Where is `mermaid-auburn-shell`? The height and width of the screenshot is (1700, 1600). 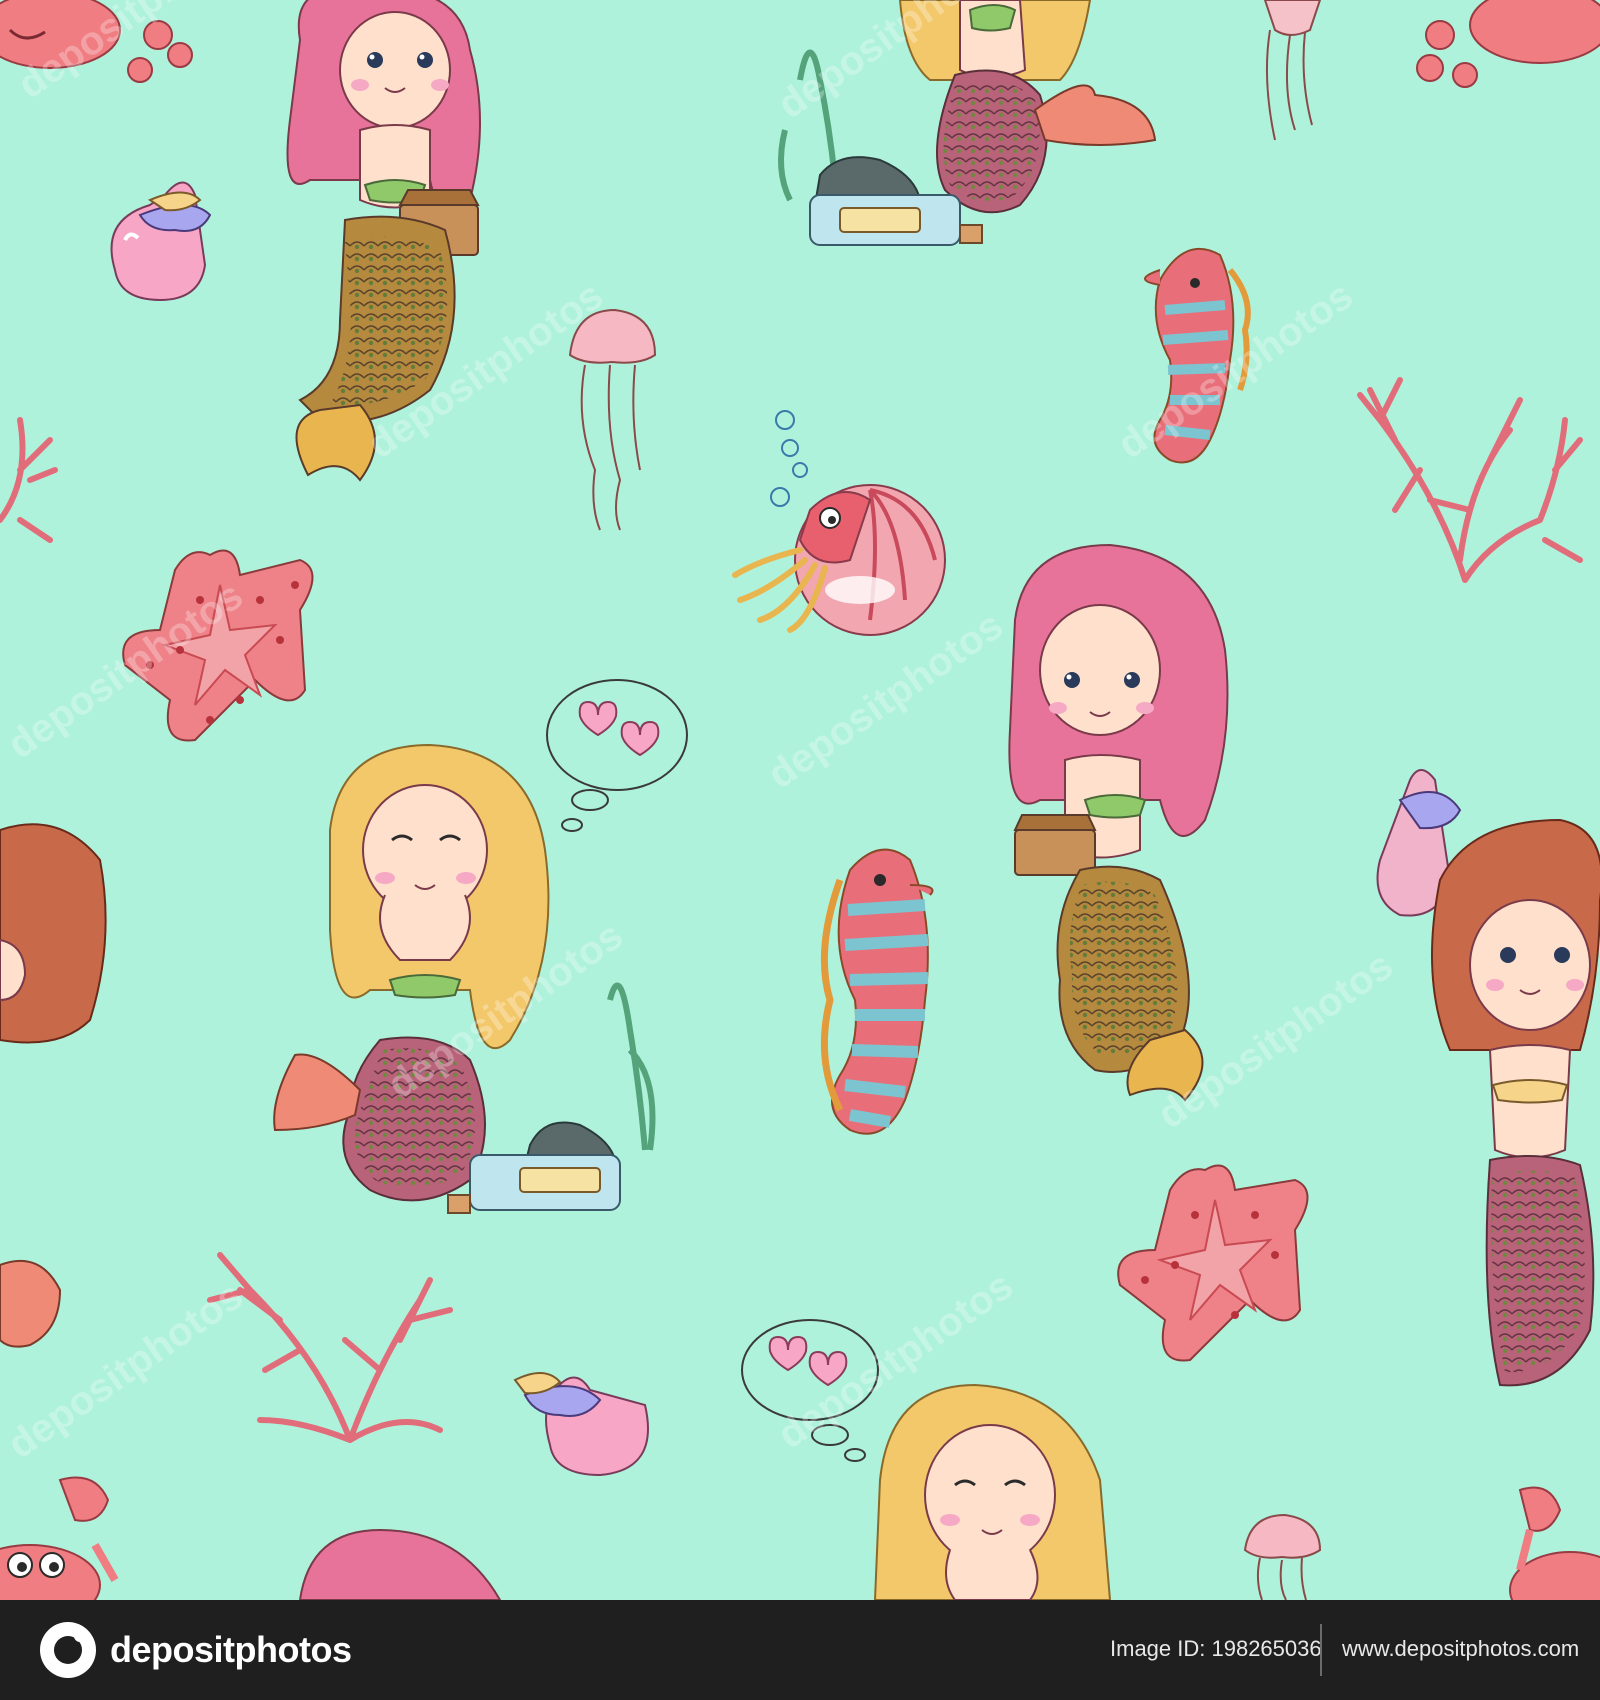 mermaid-auburn-shell is located at coordinates (1488, 1078).